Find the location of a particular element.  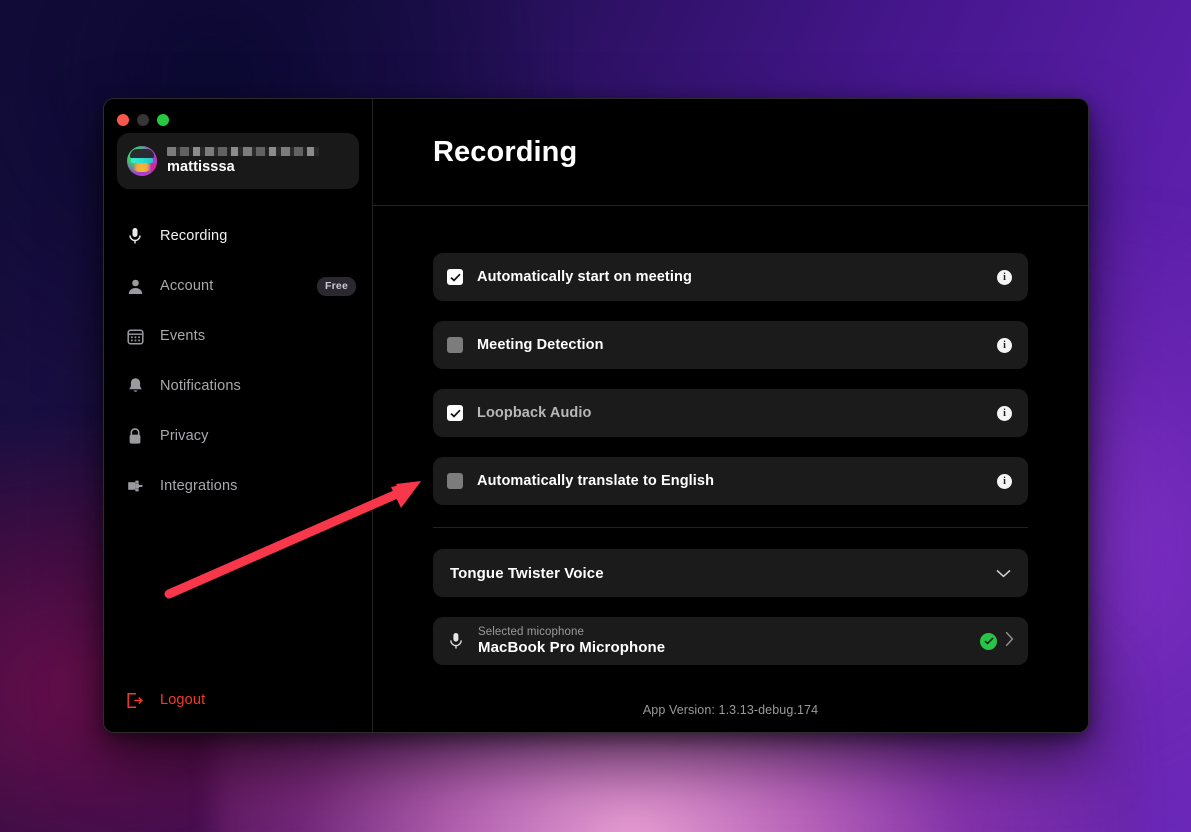

avatar is located at coordinates (142, 161).